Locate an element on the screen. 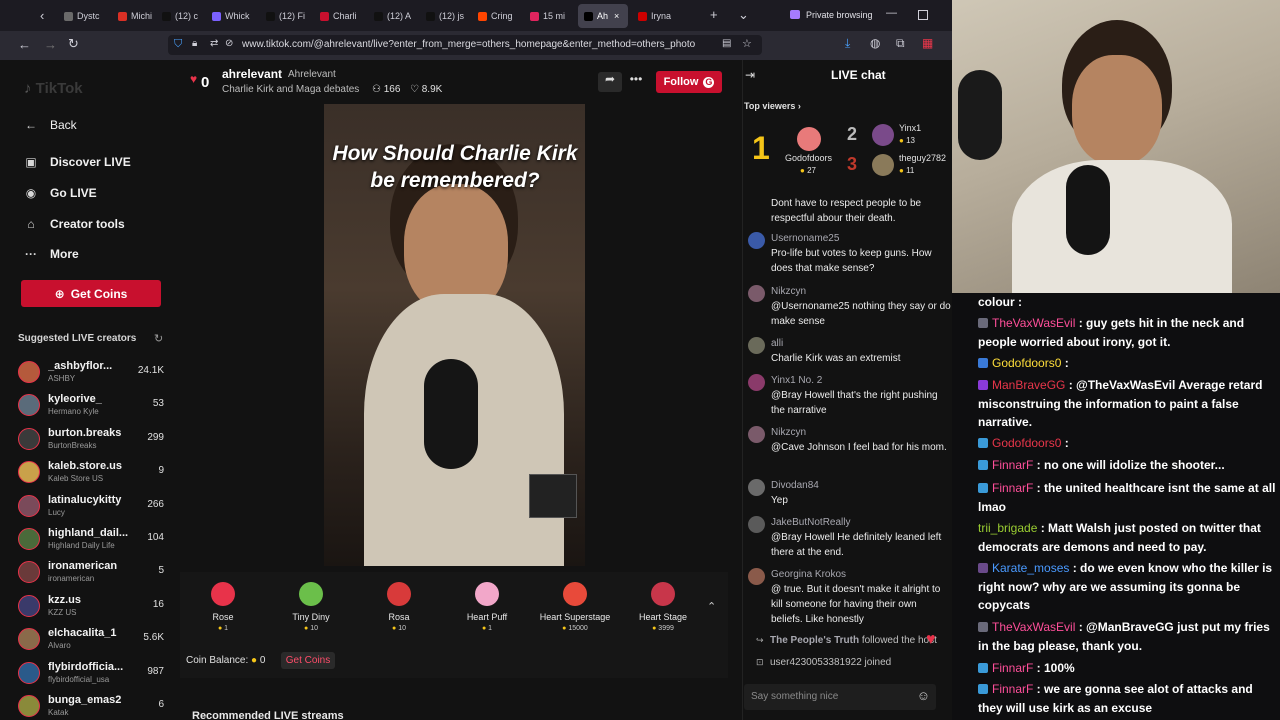  forward-arrow-icon: → is located at coordinates (50, 44).